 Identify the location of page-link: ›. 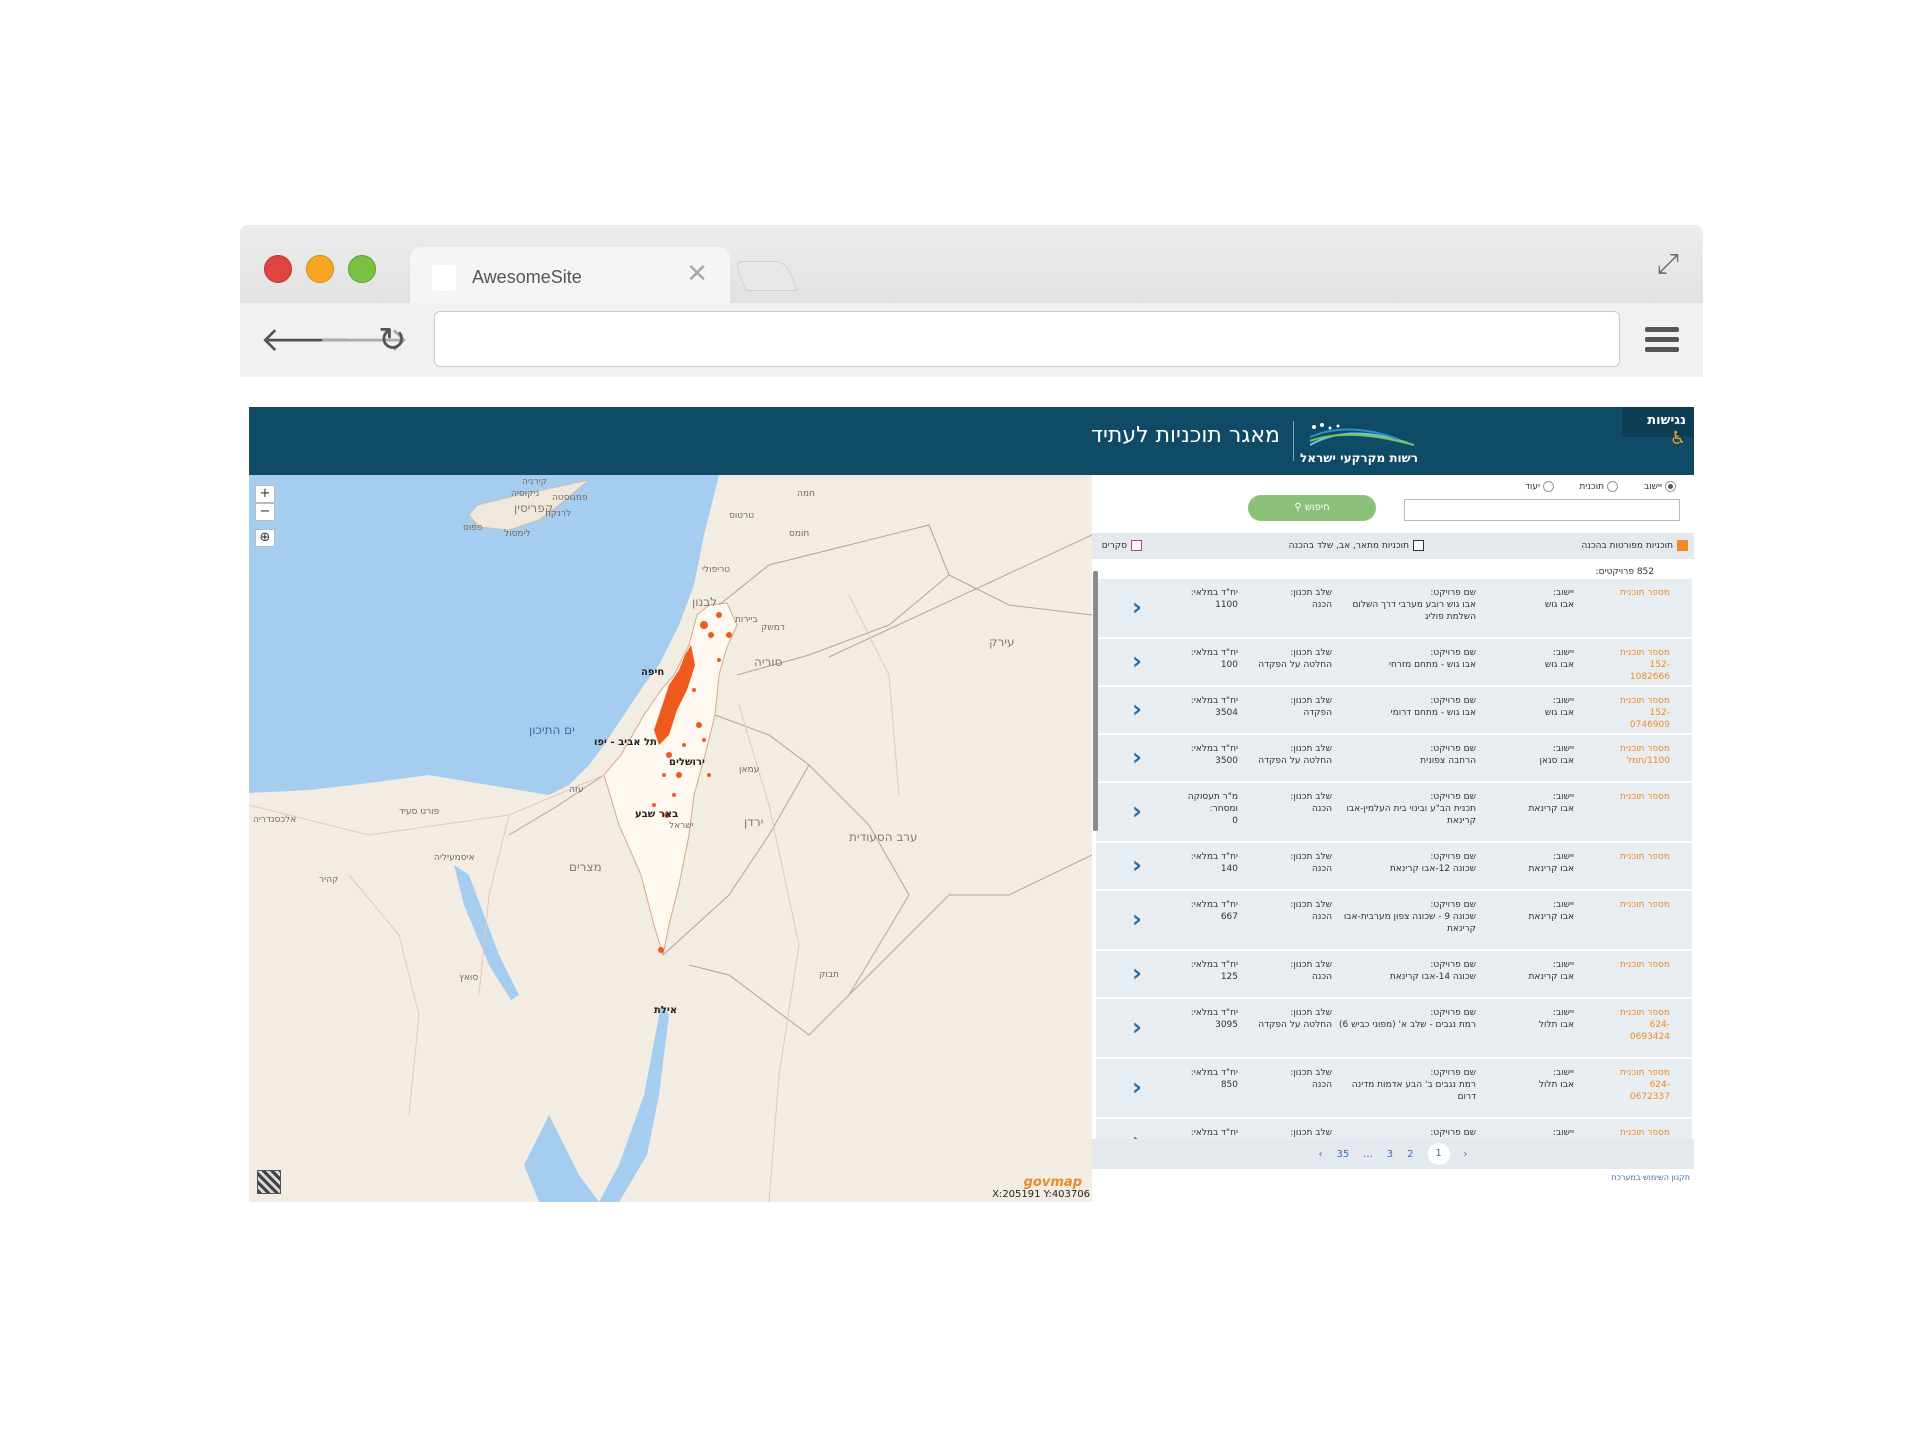
(1466, 1154).